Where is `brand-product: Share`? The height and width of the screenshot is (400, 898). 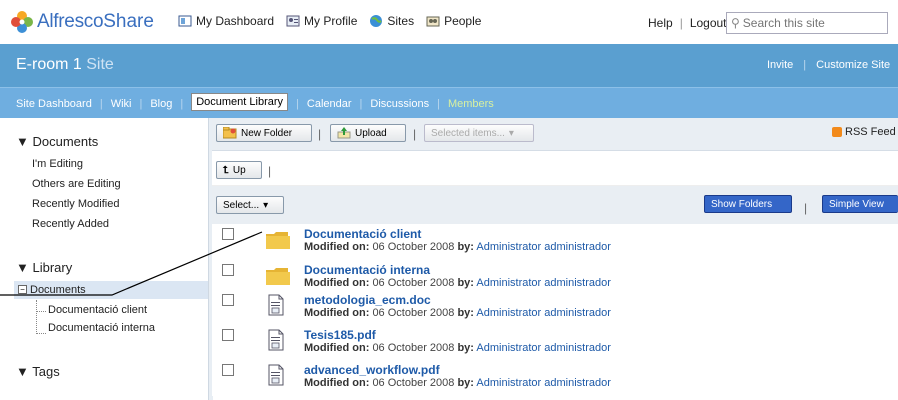 brand-product: Share is located at coordinates (128, 21).